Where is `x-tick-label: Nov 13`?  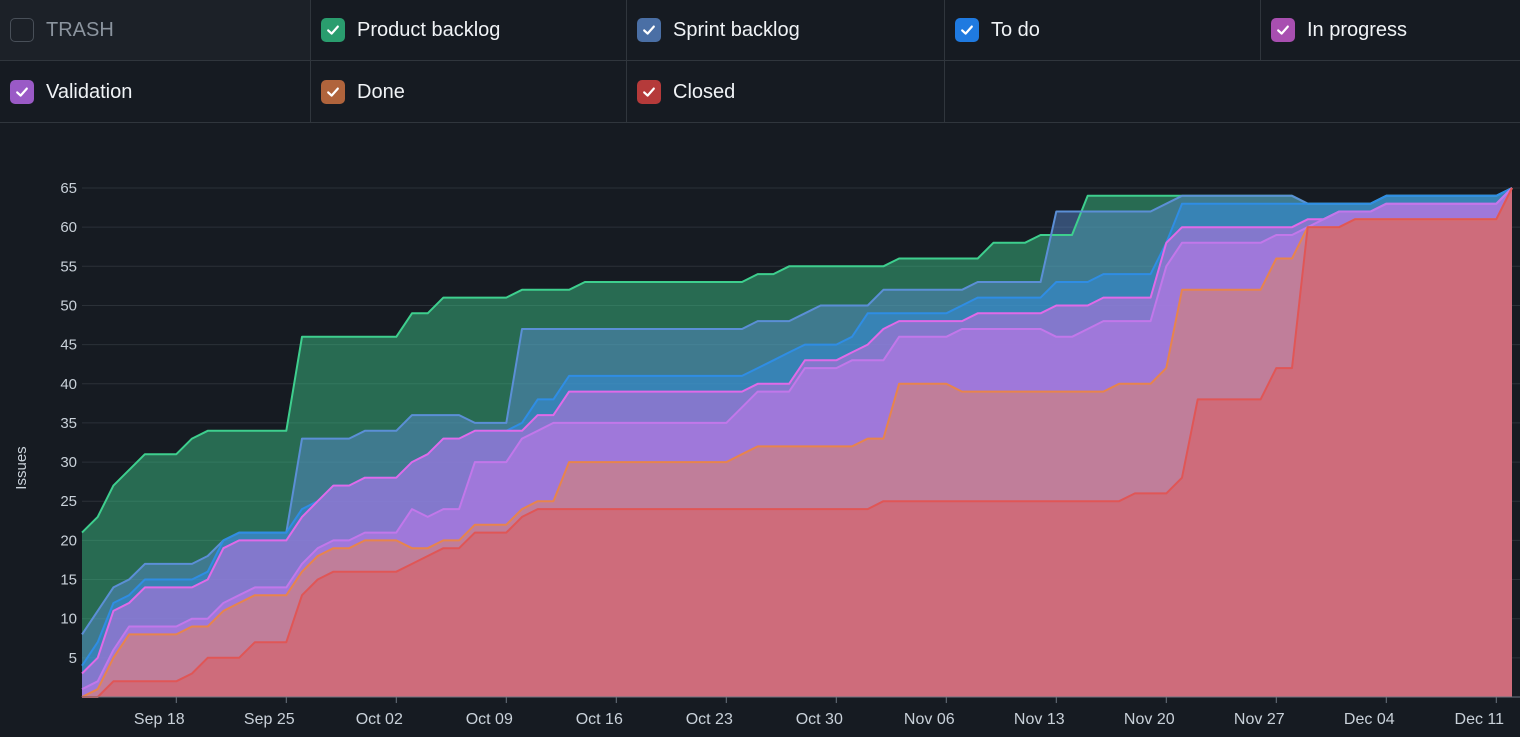 x-tick-label: Nov 13 is located at coordinates (1039, 719).